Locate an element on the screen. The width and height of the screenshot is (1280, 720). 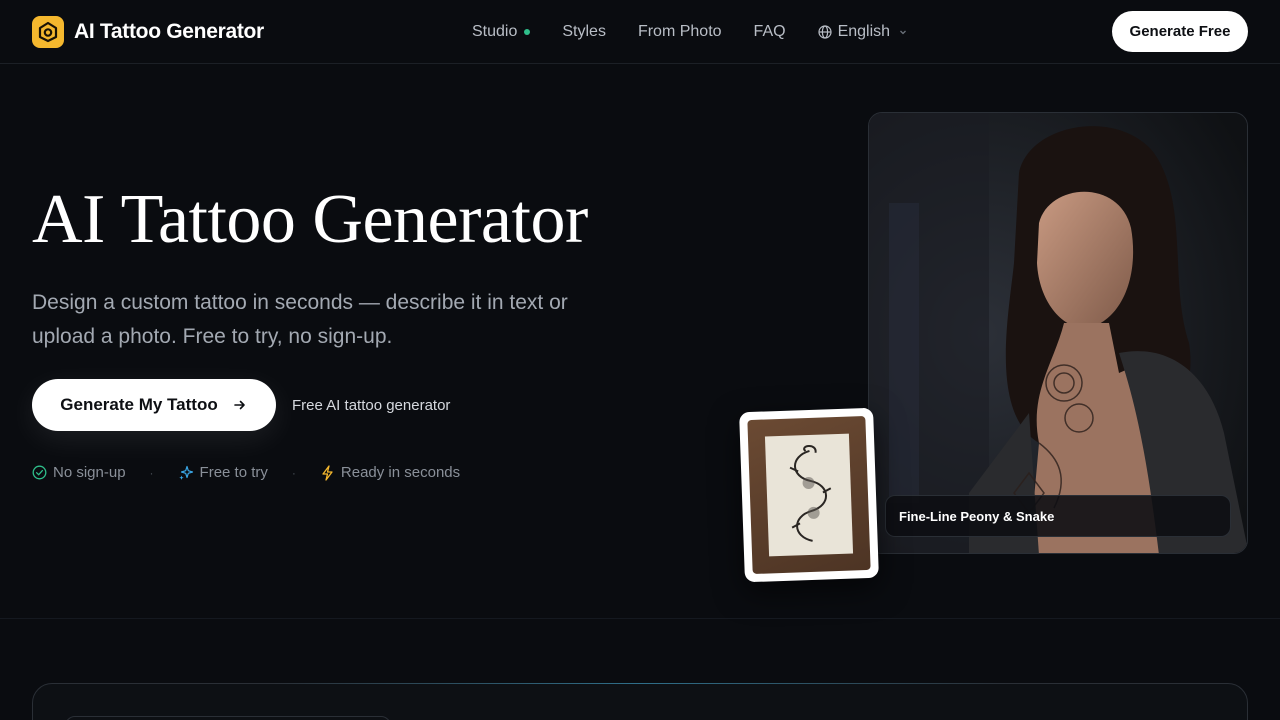
lightning-icon is located at coordinates (327, 472).